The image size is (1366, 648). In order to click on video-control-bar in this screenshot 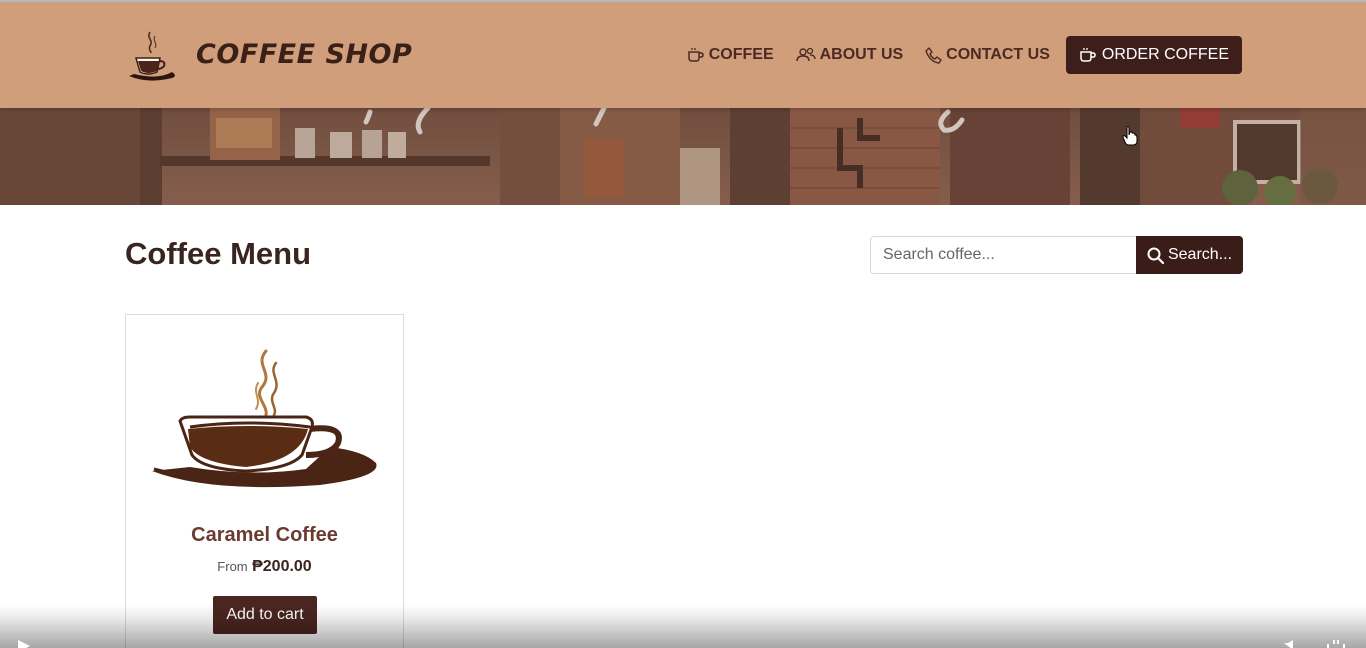, I will do `click(683, 626)`.